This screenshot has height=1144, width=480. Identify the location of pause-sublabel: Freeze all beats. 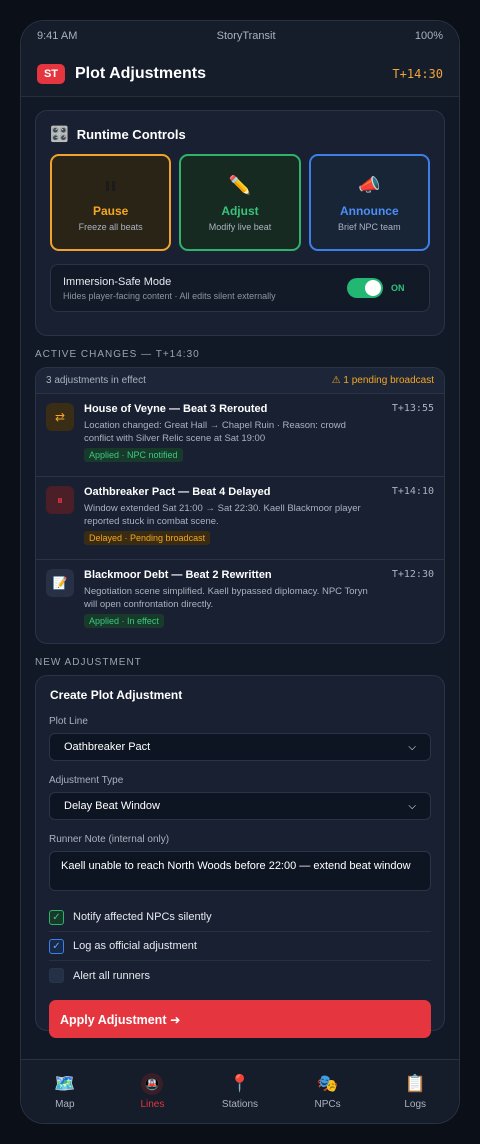
(110, 226).